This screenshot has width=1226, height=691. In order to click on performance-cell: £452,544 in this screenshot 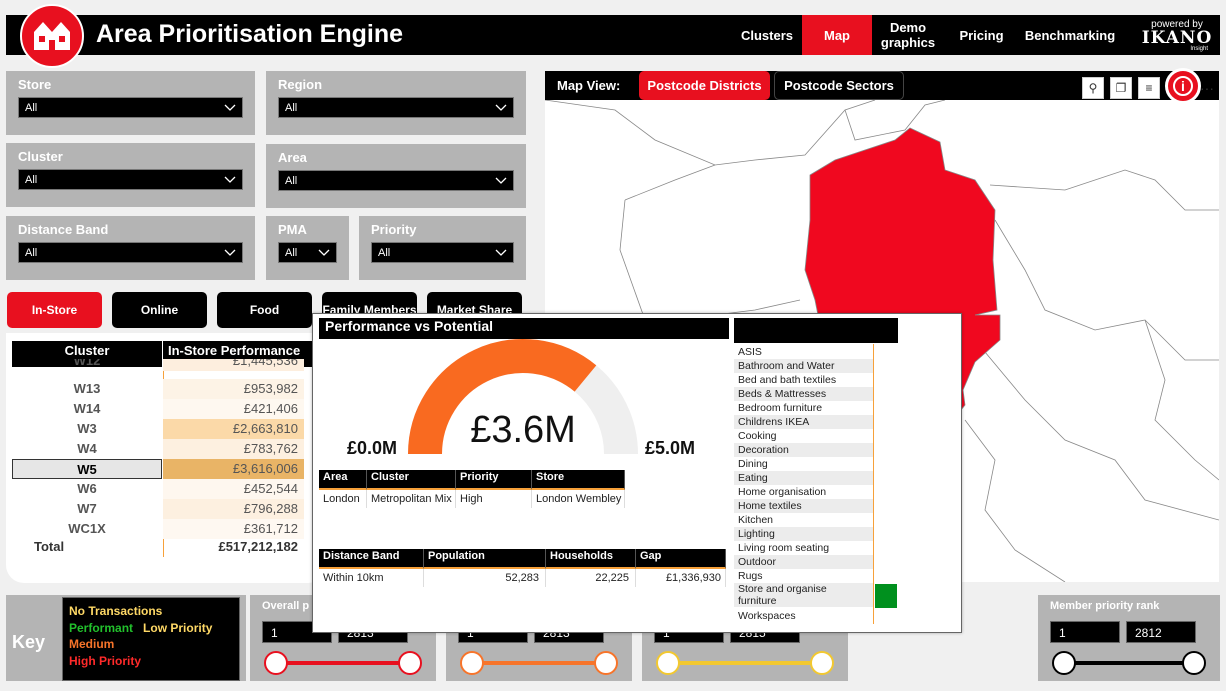, I will do `click(233, 489)`.